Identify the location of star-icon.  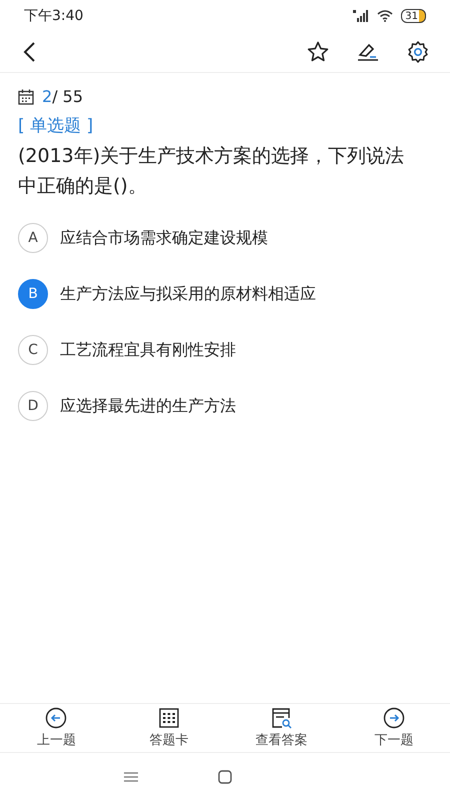
(318, 52).